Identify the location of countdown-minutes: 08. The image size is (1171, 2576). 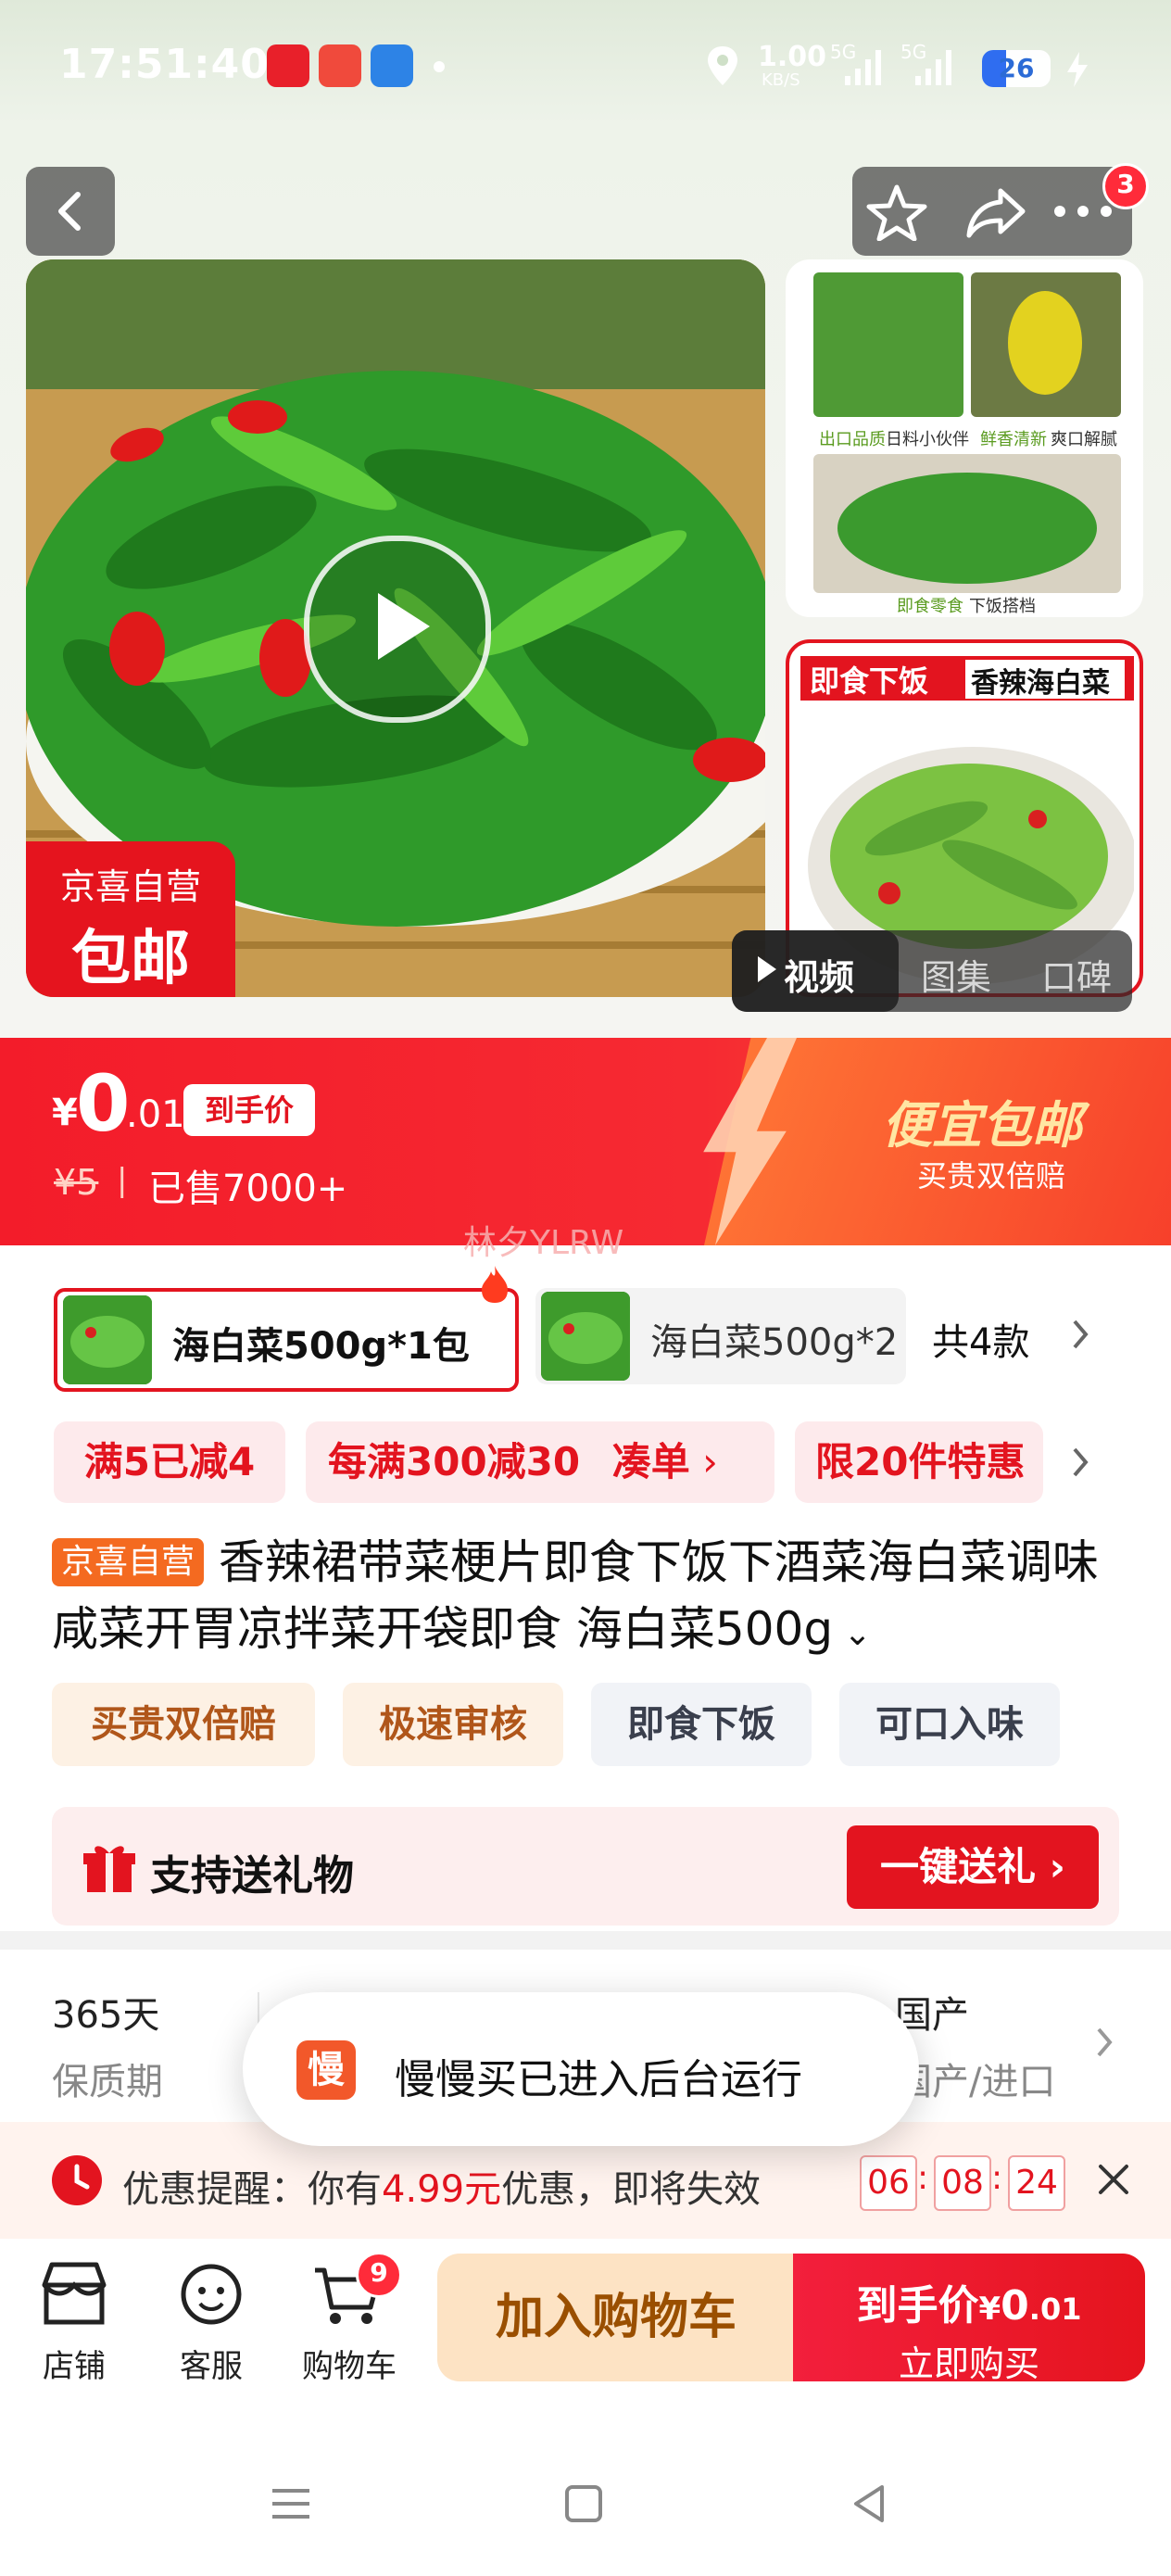
(963, 2183).